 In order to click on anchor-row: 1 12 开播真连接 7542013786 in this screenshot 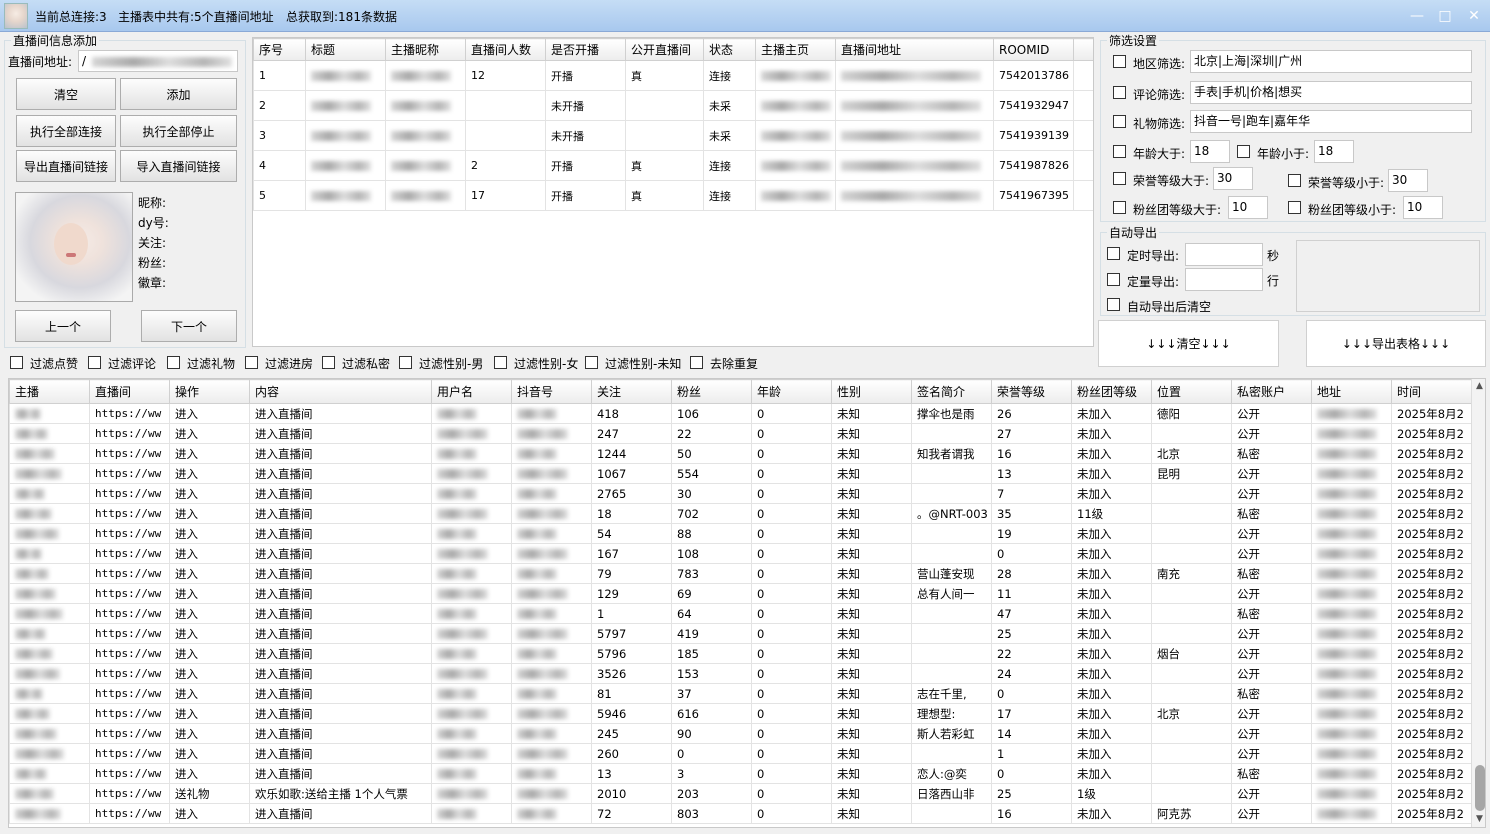, I will do `click(673, 75)`.